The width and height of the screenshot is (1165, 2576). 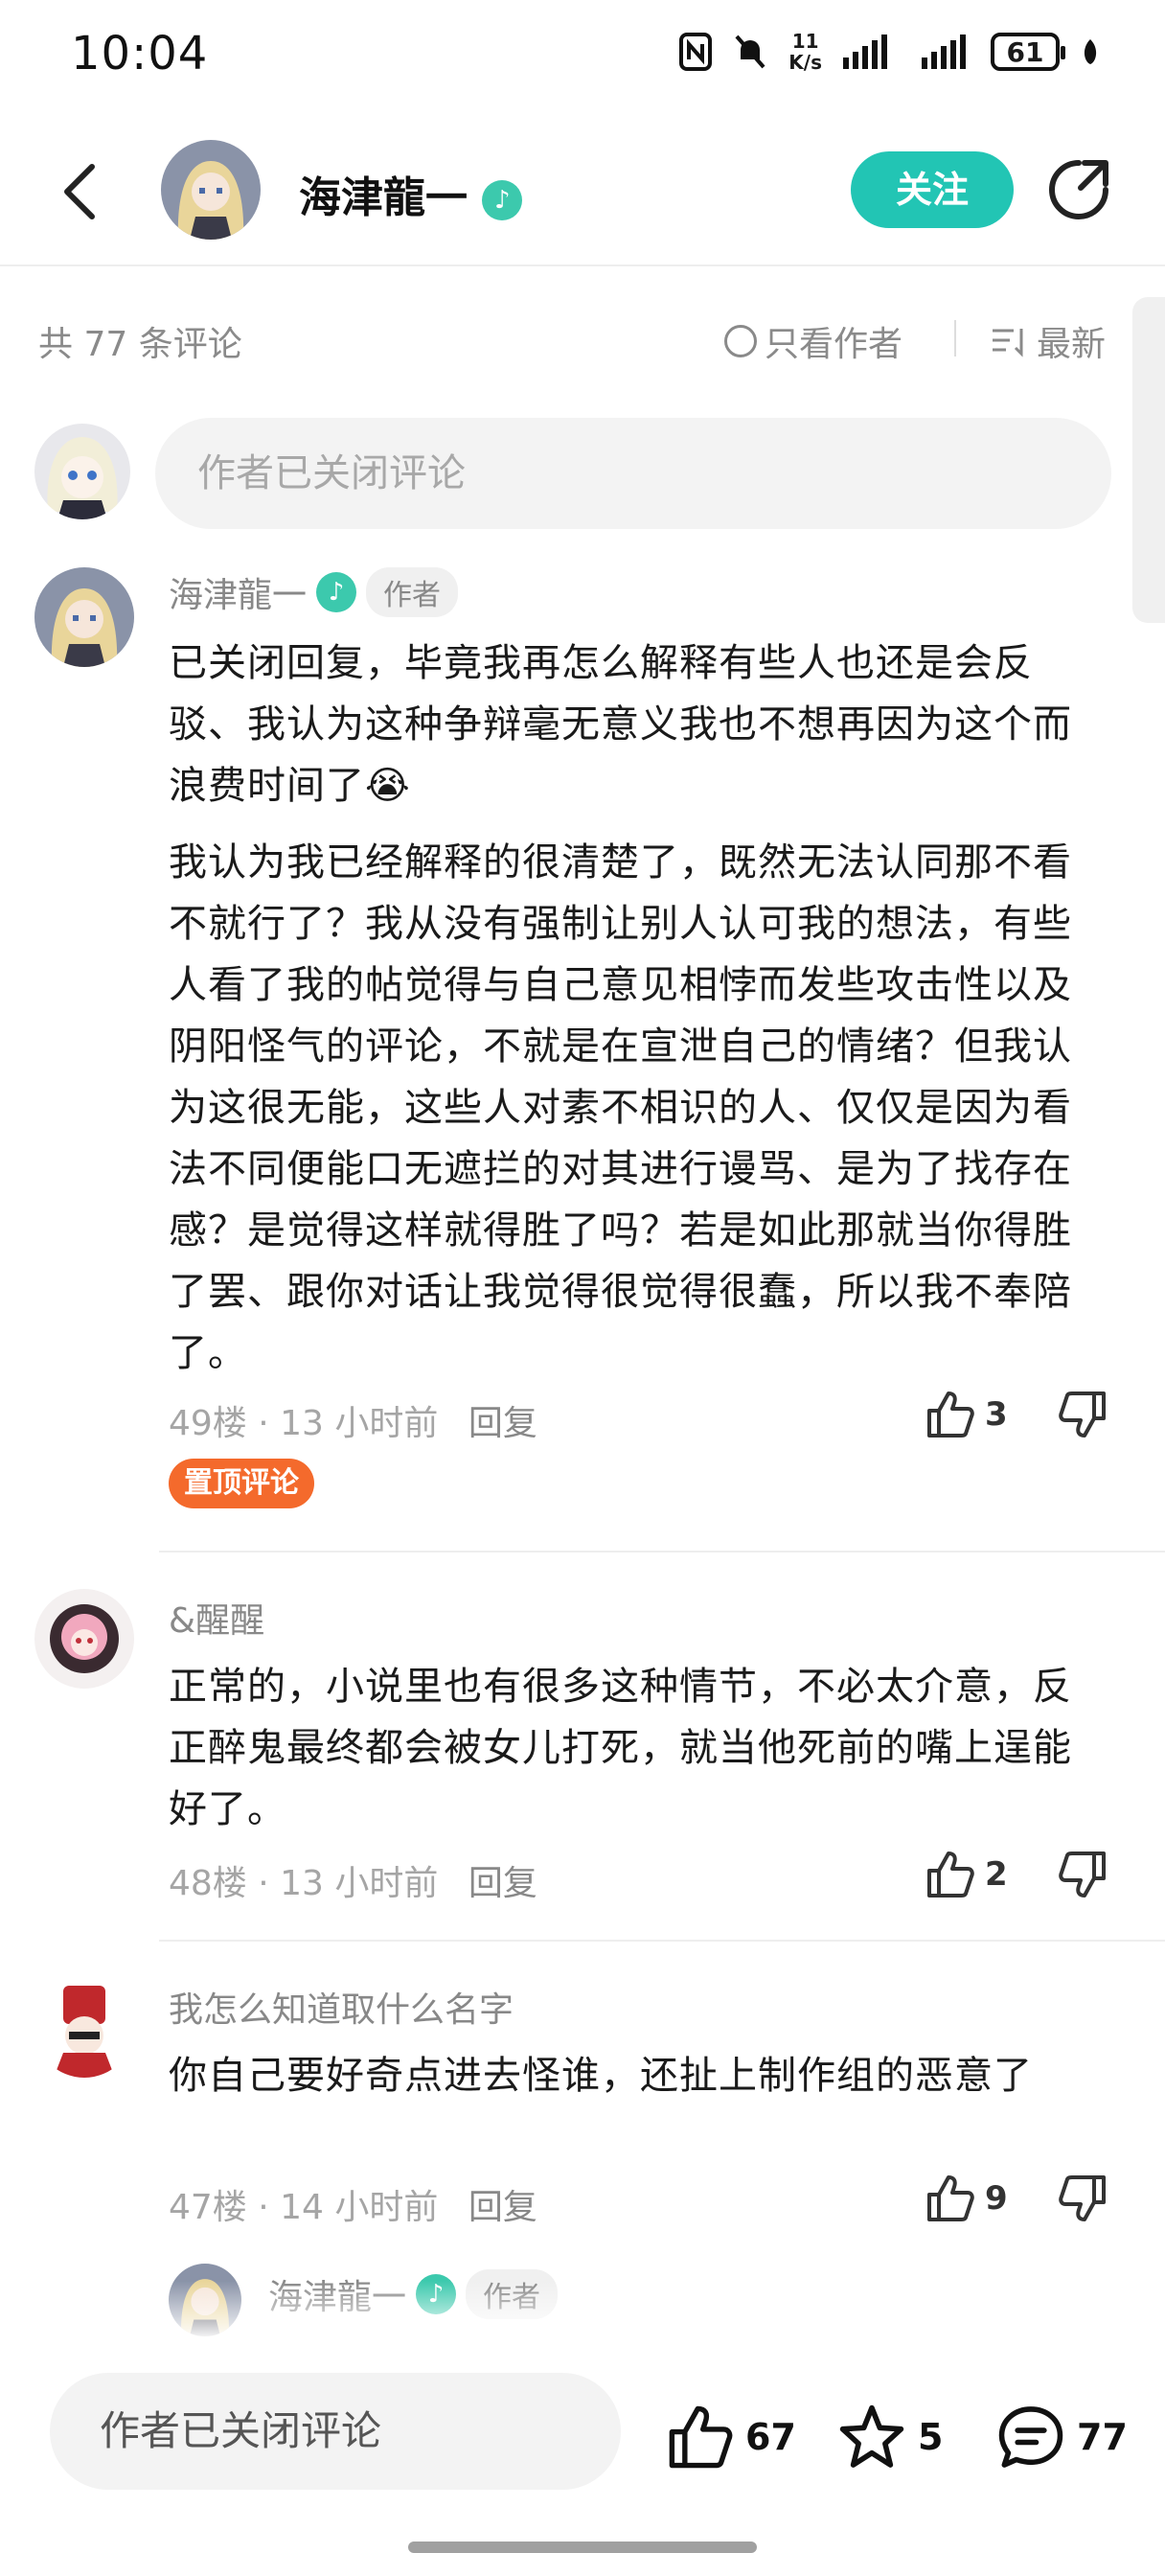 What do you see at coordinates (411, 193) in the screenshot?
I see `author-name: 海津龍一 ♪` at bounding box center [411, 193].